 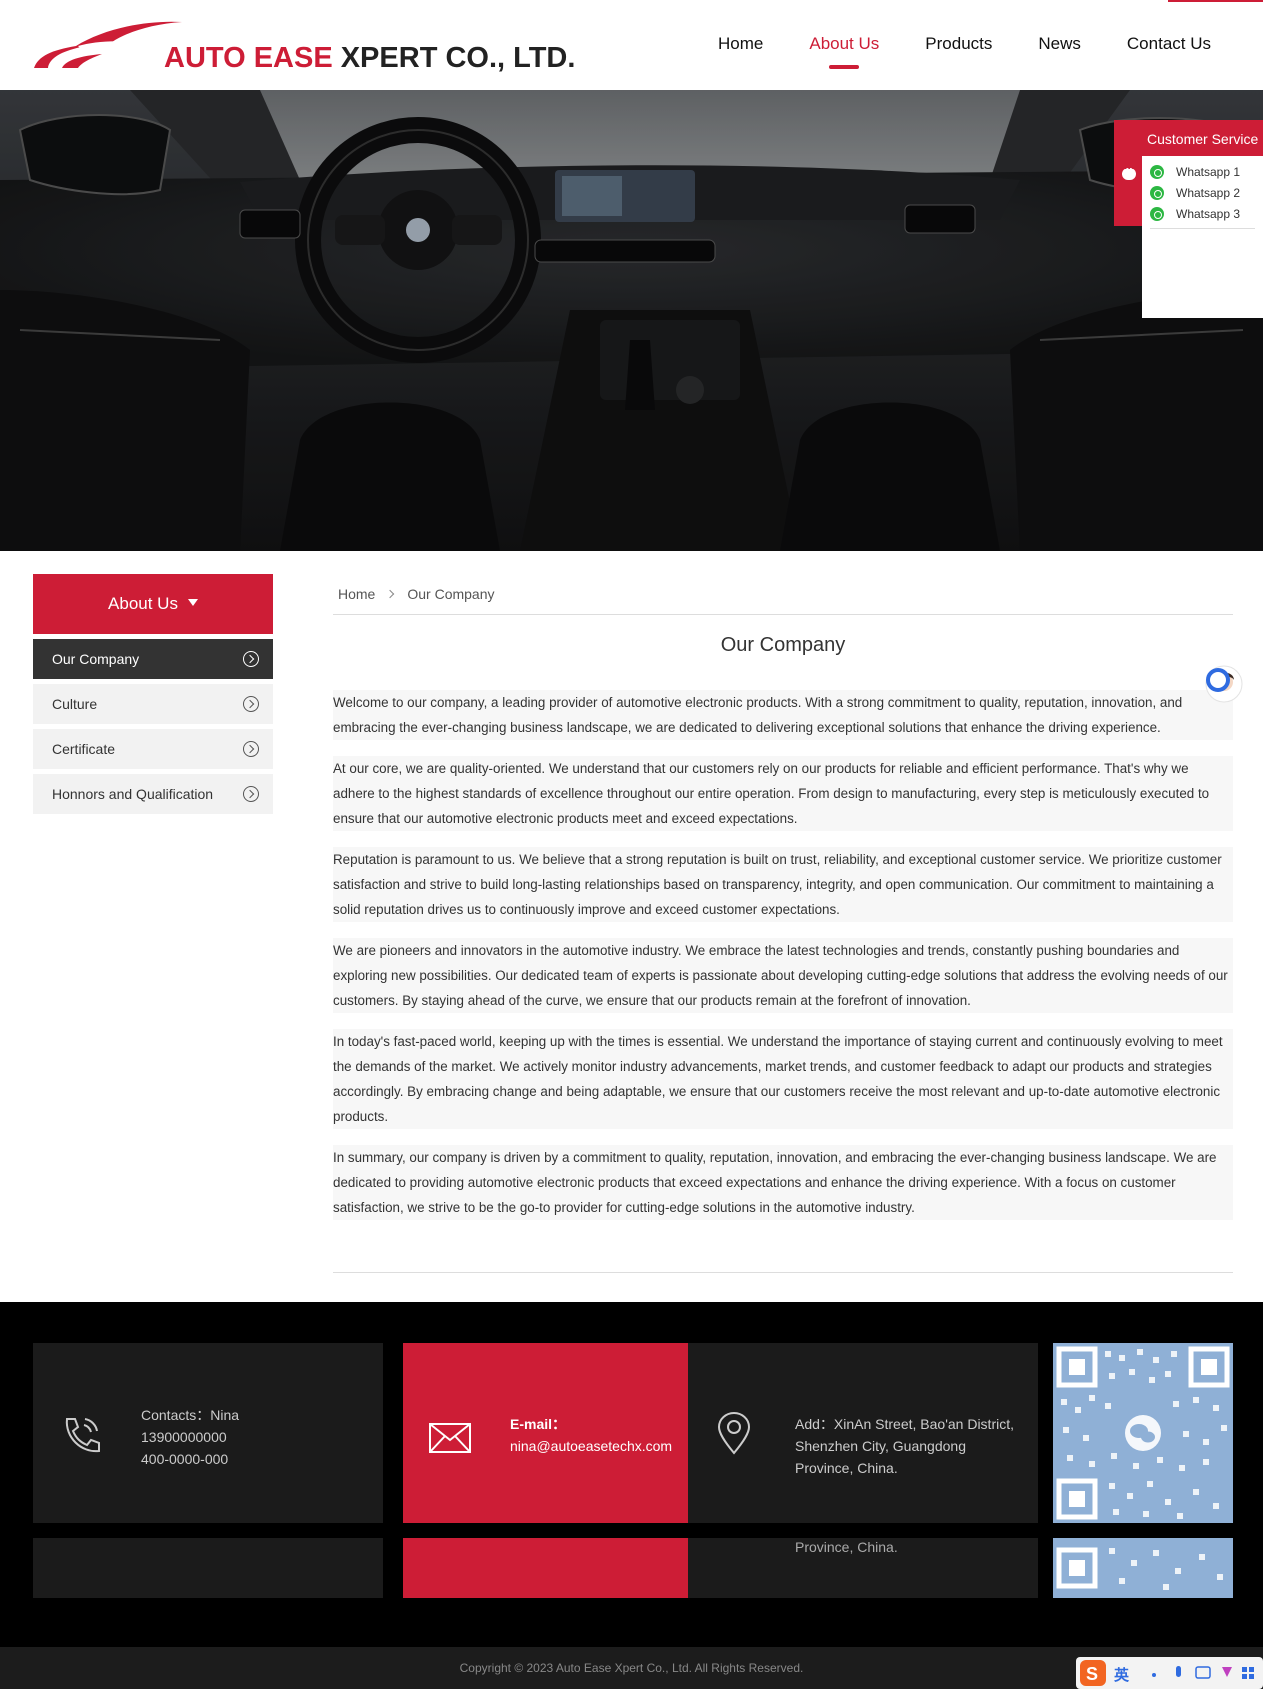 I want to click on contact-name: Contacts：Nina, so click(x=190, y=1415).